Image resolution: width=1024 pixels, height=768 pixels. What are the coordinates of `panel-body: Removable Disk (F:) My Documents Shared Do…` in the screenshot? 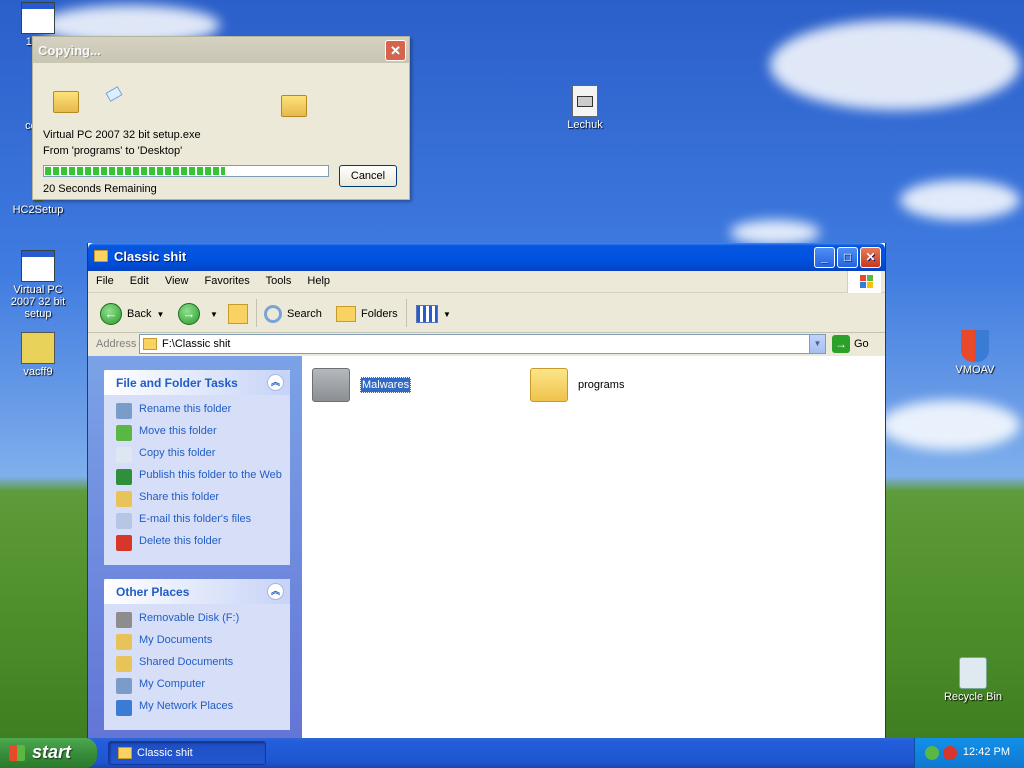 It's located at (197, 667).